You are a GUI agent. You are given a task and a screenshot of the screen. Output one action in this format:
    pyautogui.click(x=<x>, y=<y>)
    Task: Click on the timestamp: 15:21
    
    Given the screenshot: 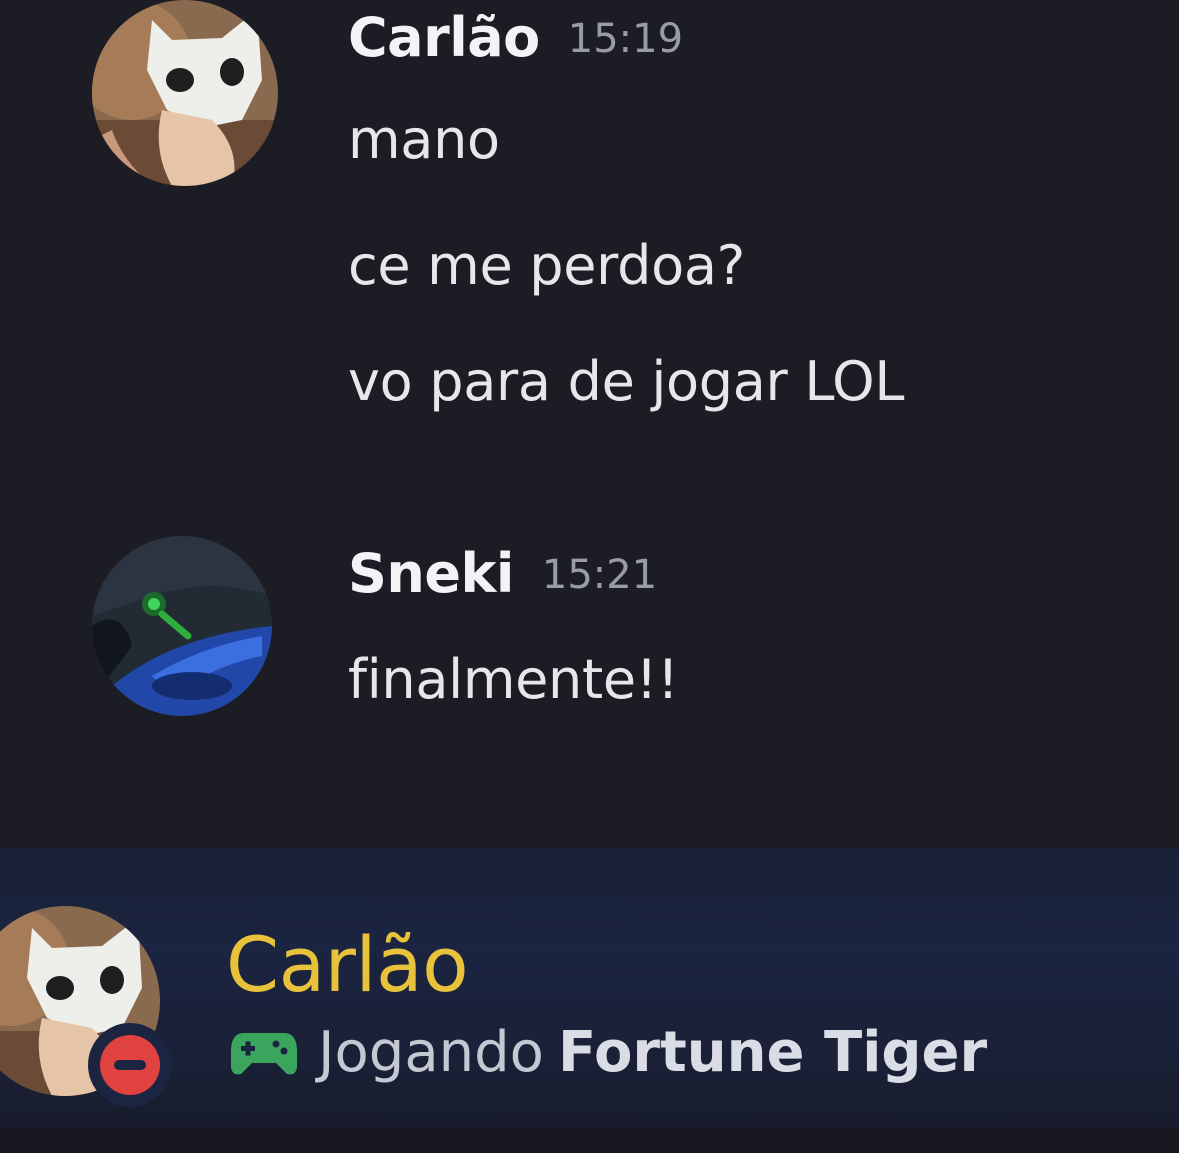 What is the action you would take?
    pyautogui.click(x=599, y=575)
    